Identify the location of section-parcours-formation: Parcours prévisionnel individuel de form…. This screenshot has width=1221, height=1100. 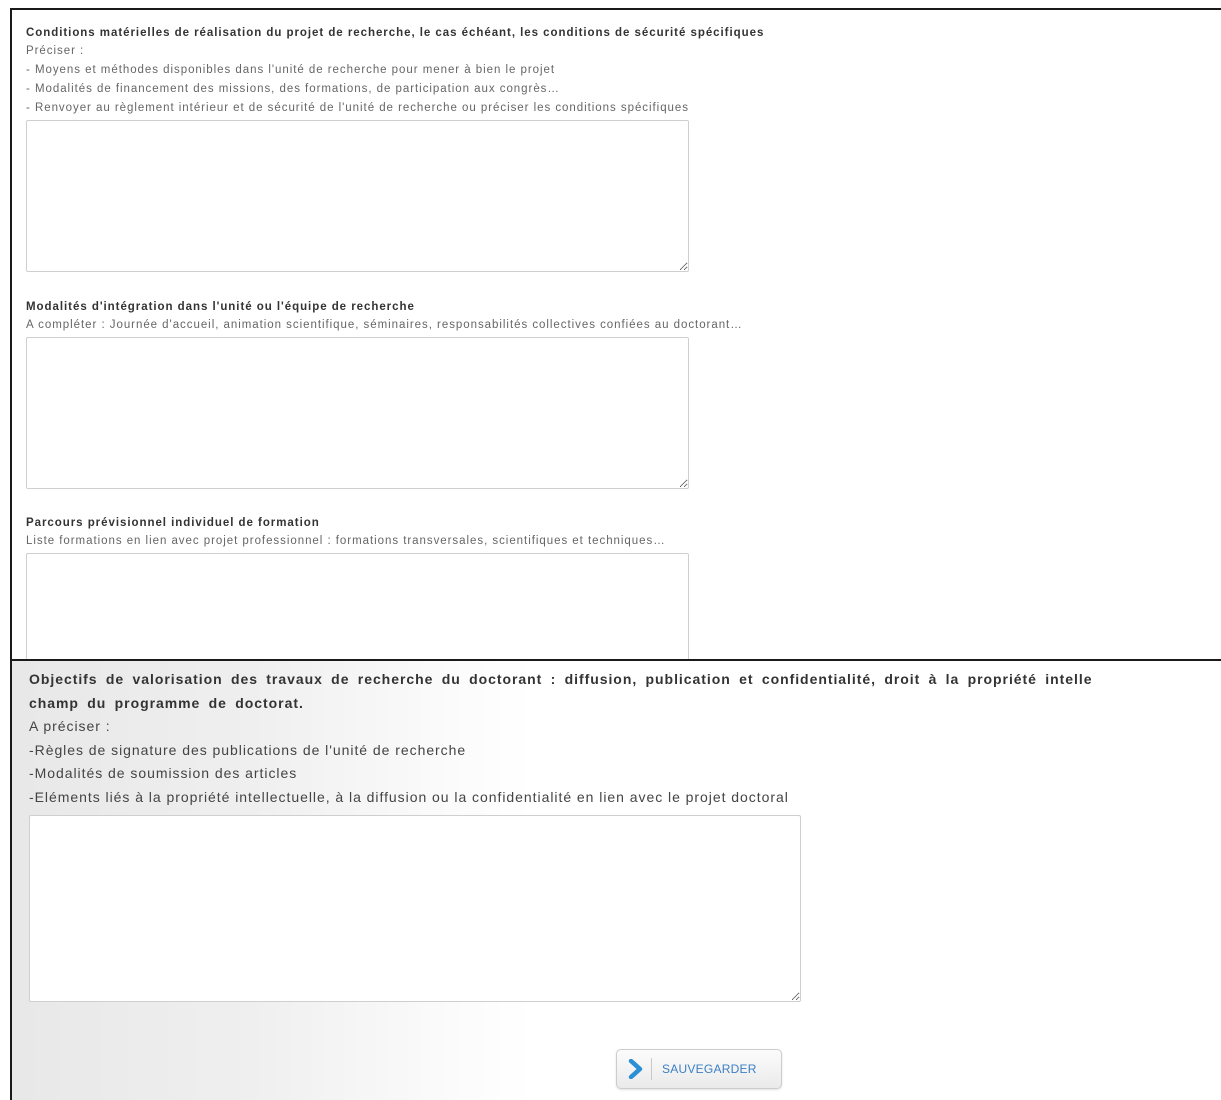
(623, 587).